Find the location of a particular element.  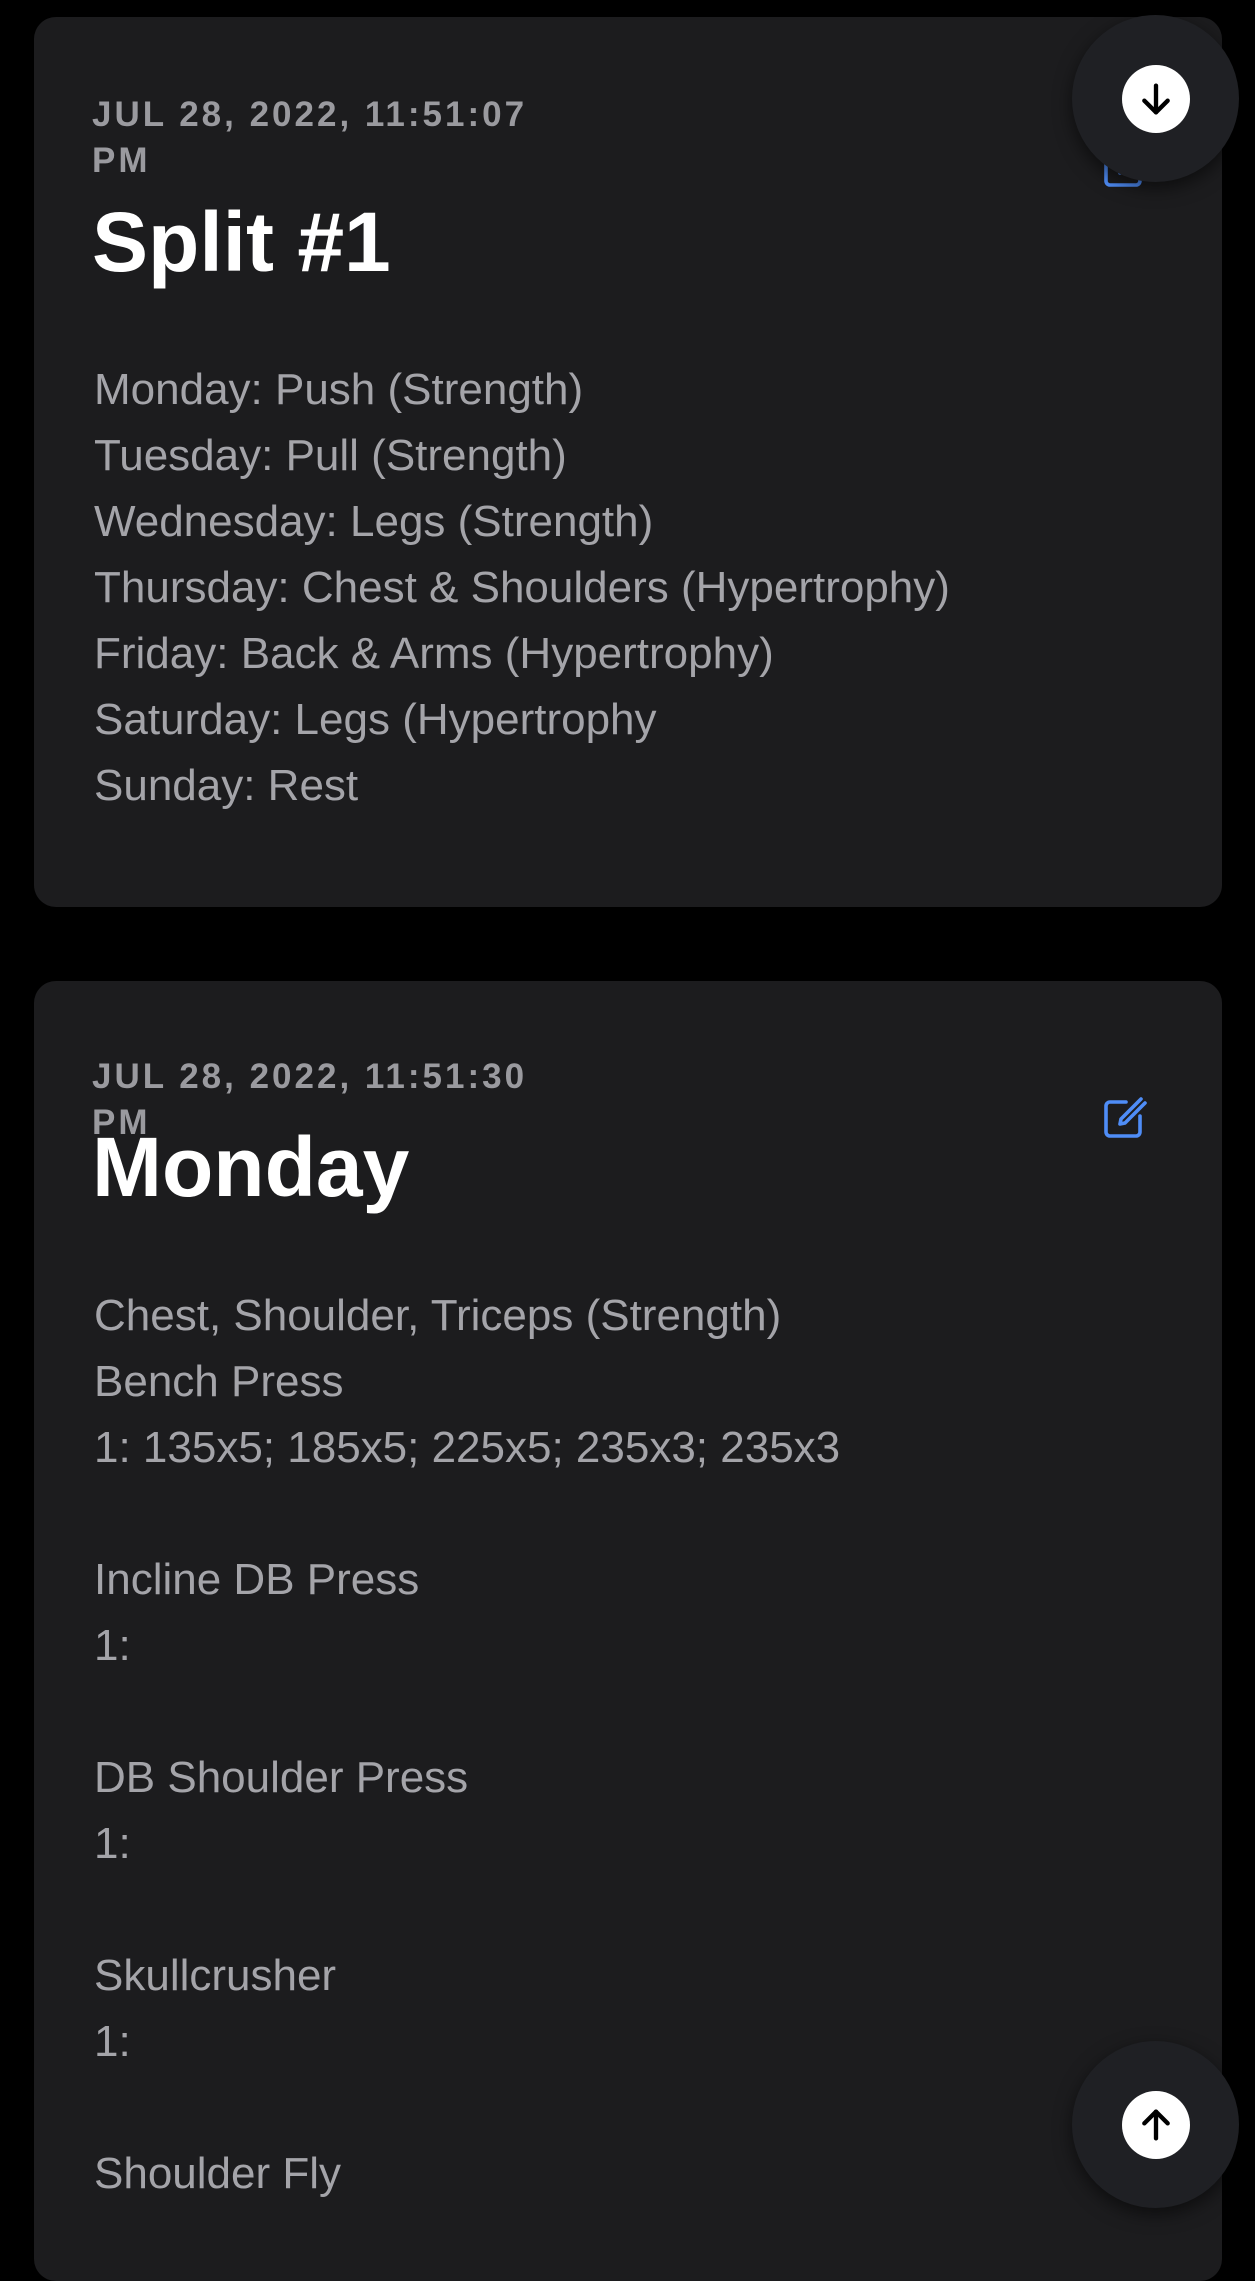

entry-line: Sunday: Rest is located at coordinates (226, 785).